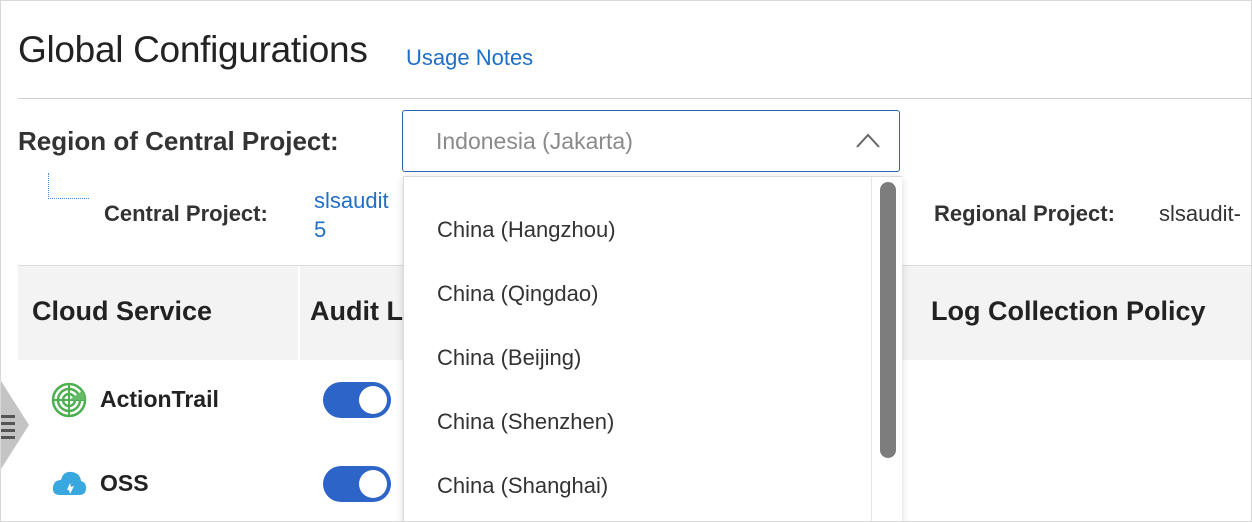 The height and width of the screenshot is (522, 1252). I want to click on regional-project-label: Regional Project:, so click(1024, 213).